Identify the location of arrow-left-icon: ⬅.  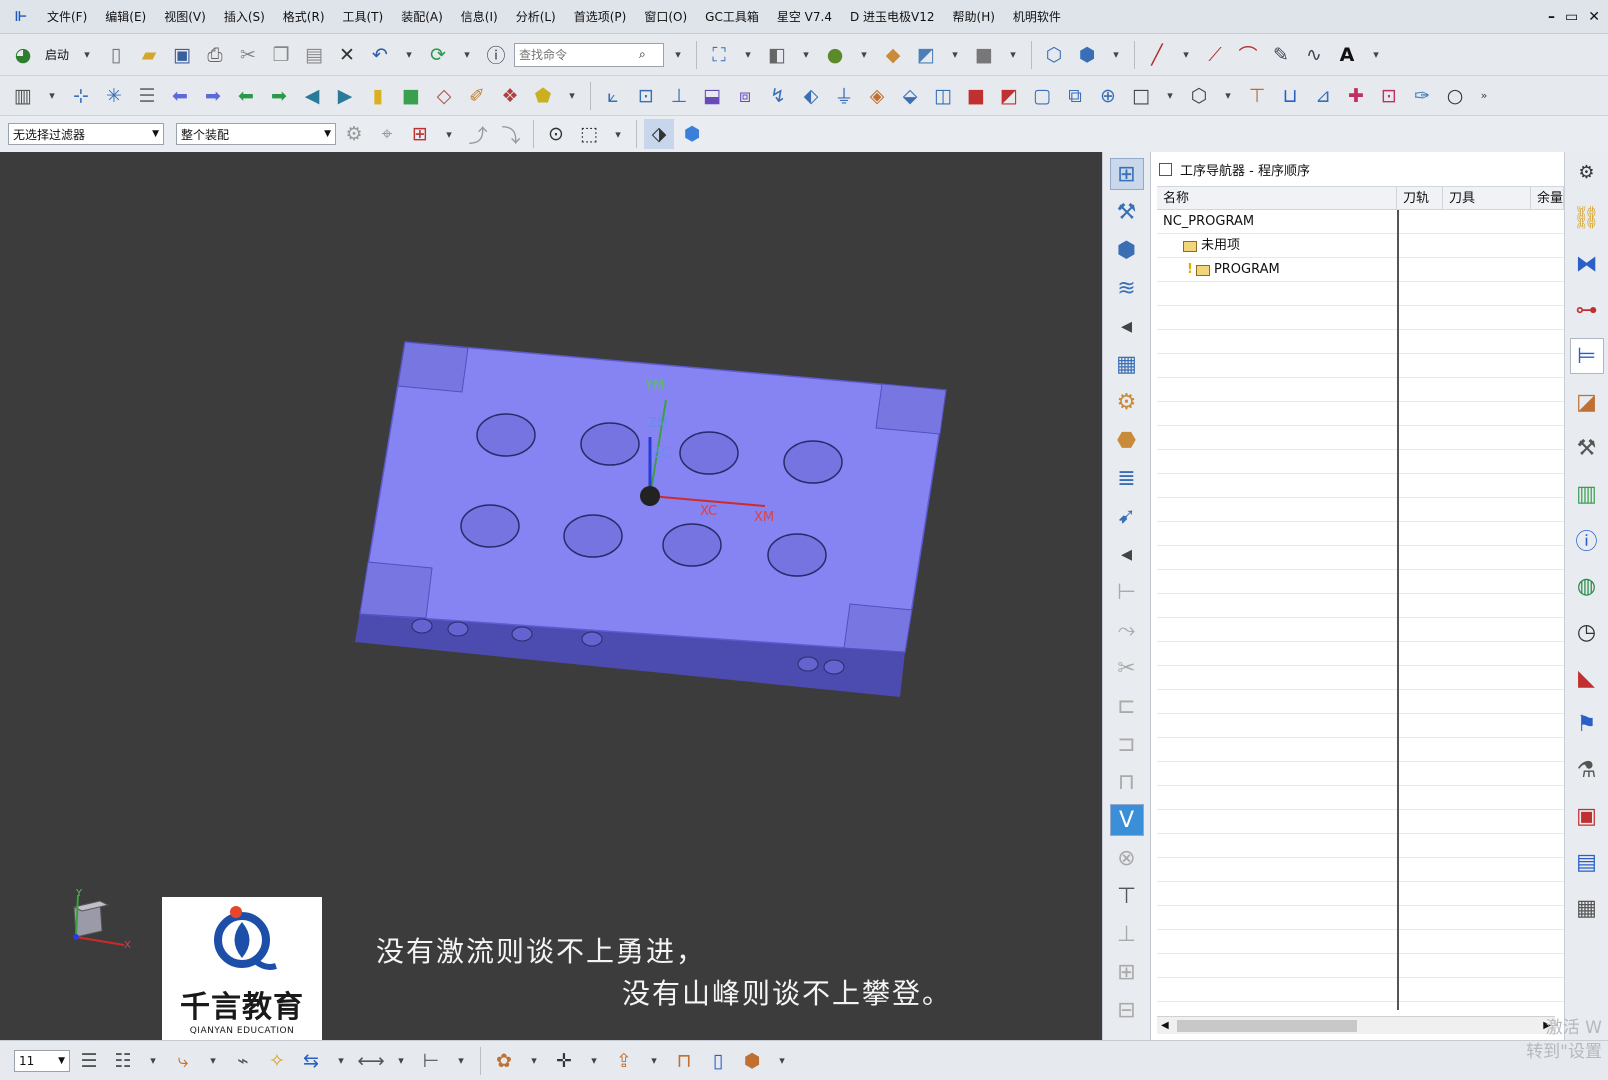
(180, 96).